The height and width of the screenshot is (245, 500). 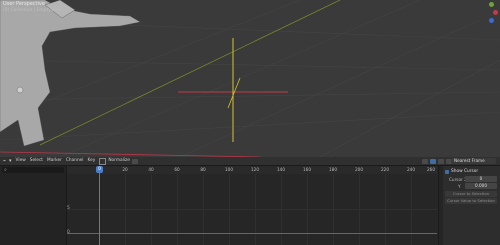 What do you see at coordinates (491, 20) in the screenshot?
I see `z-axis-gizmo-icon` at bounding box center [491, 20].